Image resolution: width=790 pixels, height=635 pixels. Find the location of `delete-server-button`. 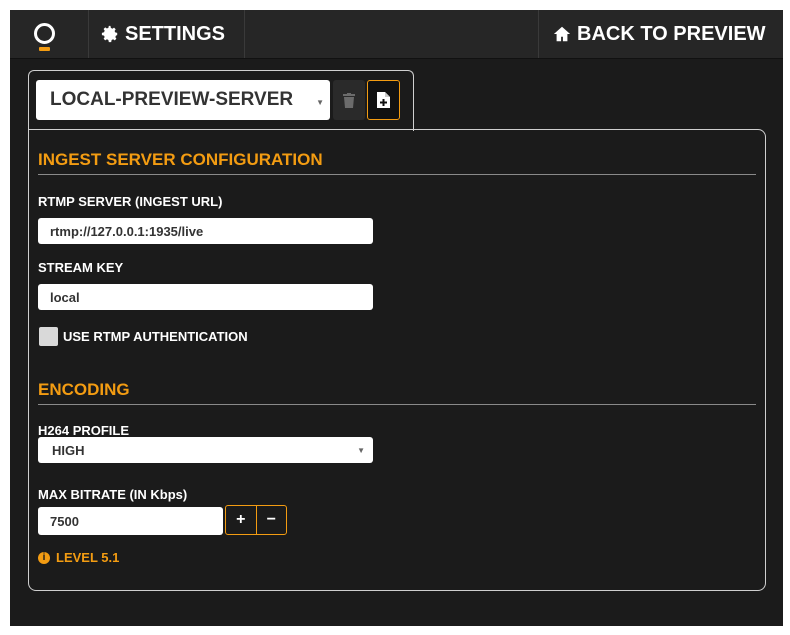

delete-server-button is located at coordinates (349, 100).